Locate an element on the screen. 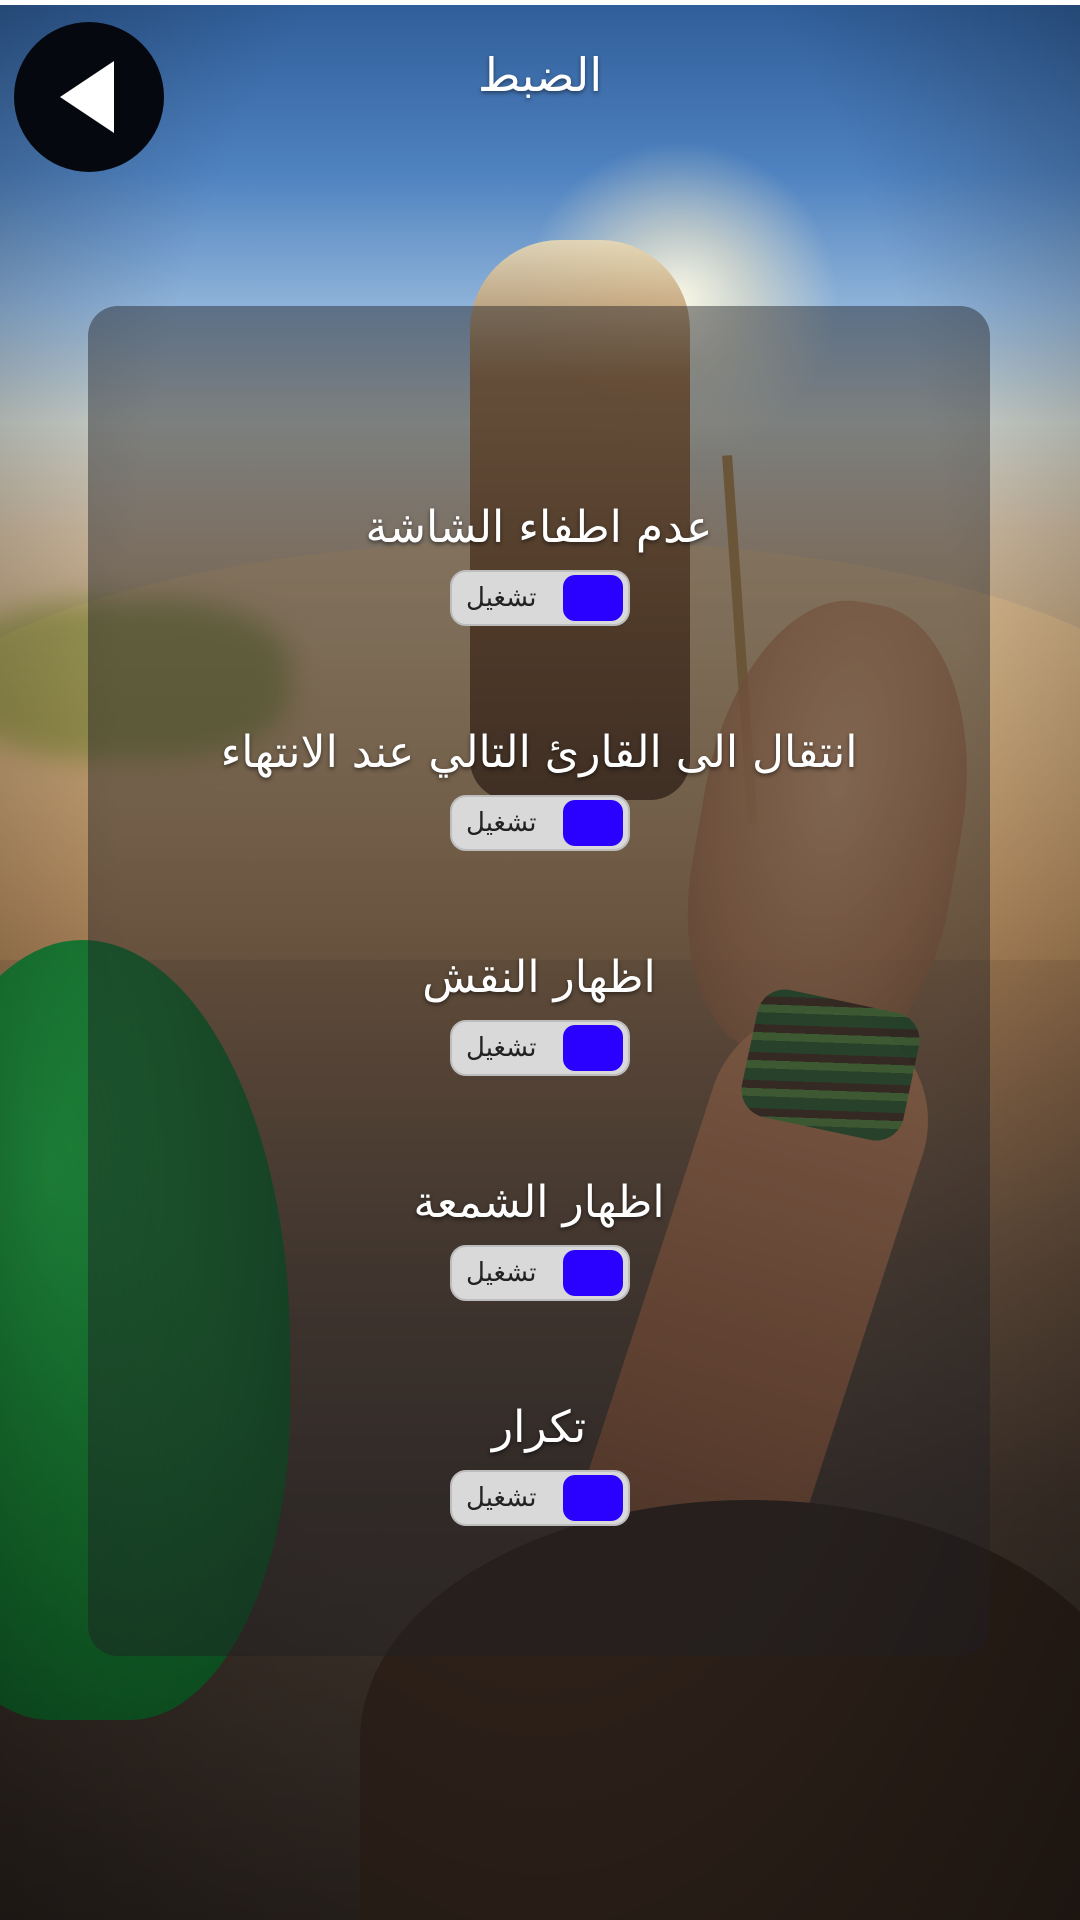 The width and height of the screenshot is (1080, 1920). toggle-show-engraving: تشغيل is located at coordinates (540, 1048).